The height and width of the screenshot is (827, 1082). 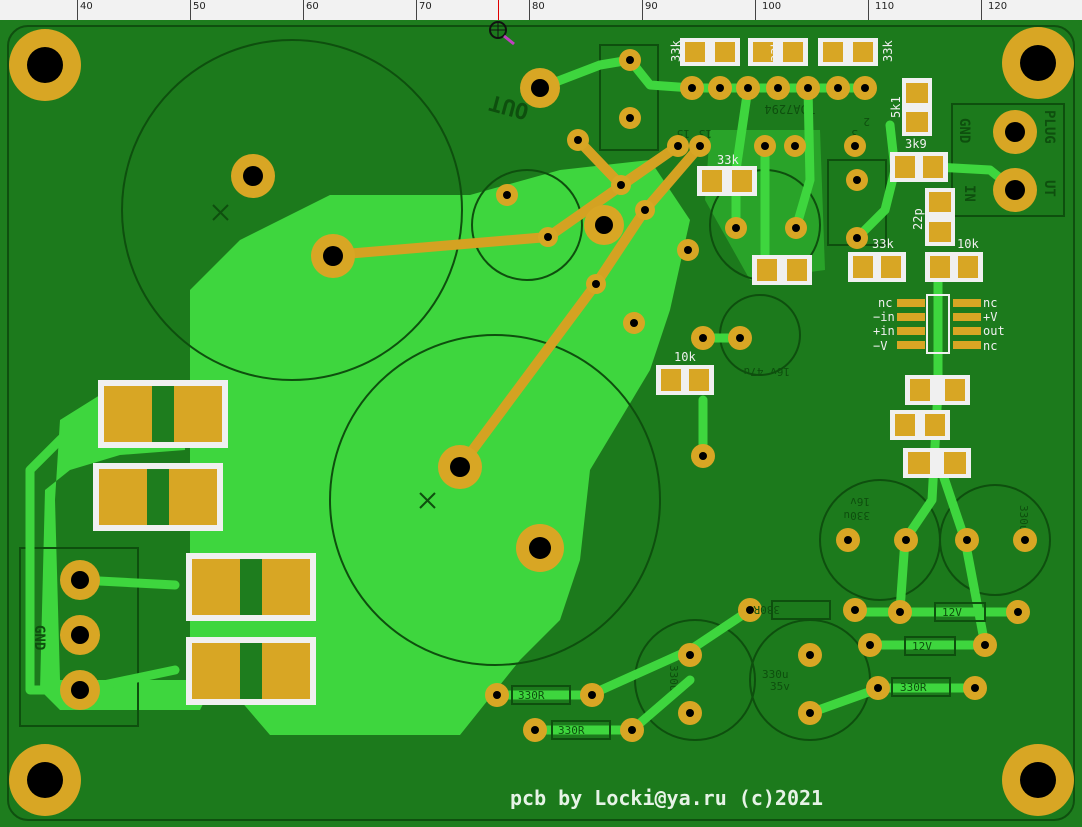 I want to click on mounting-hole-tl, so click(x=45, y=65).